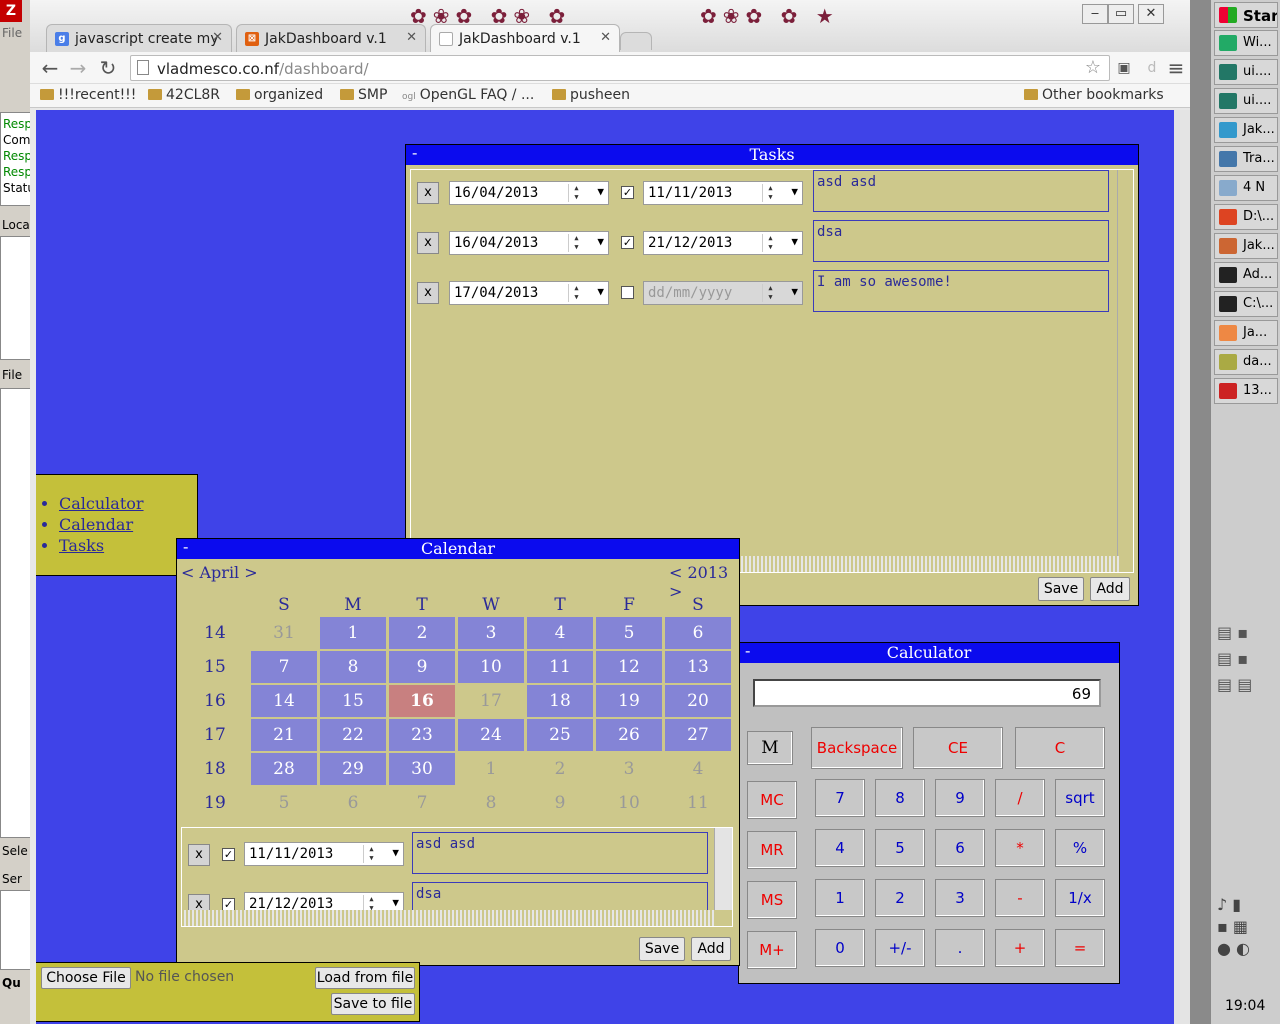  Describe the element at coordinates (629, 667) in the screenshot. I see `calendar-day: 12` at that location.